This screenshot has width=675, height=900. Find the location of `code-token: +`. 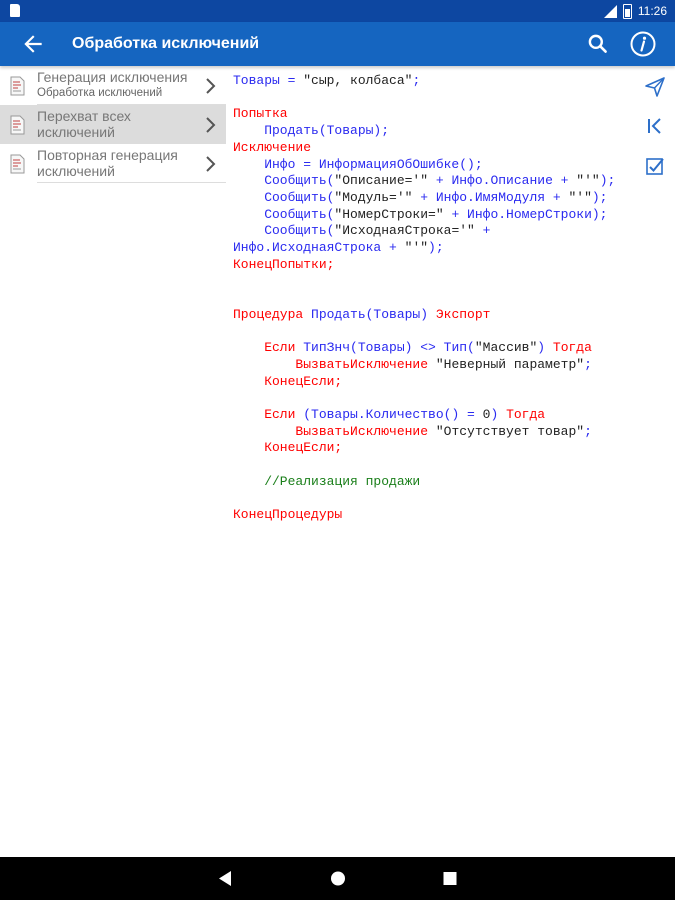

code-token: + is located at coordinates (482, 231).